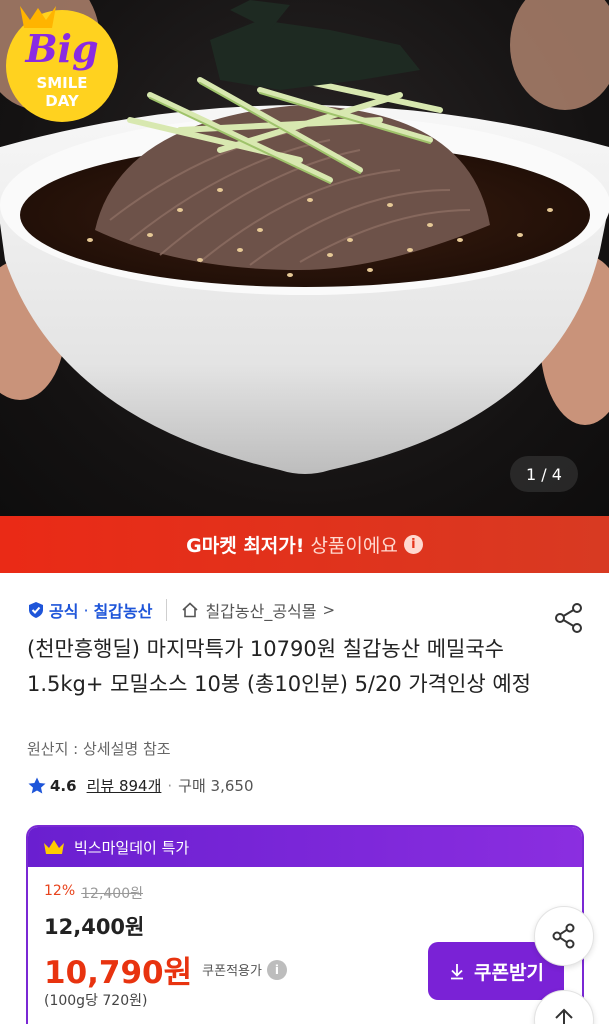  Describe the element at coordinates (123, 610) in the screenshot. I see `seller-name: 칠갑농산` at that location.